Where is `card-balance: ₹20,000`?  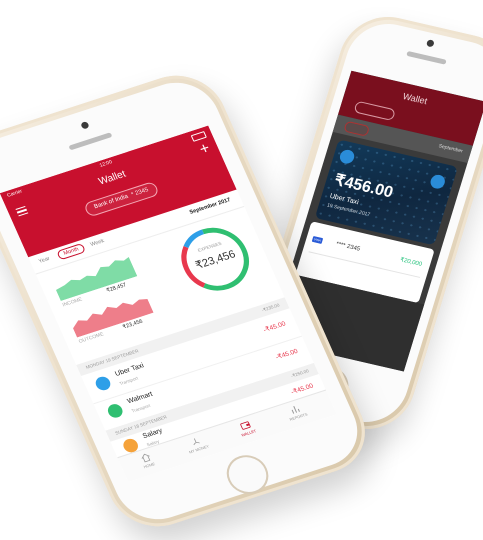 card-balance: ₹20,000 is located at coordinates (411, 262).